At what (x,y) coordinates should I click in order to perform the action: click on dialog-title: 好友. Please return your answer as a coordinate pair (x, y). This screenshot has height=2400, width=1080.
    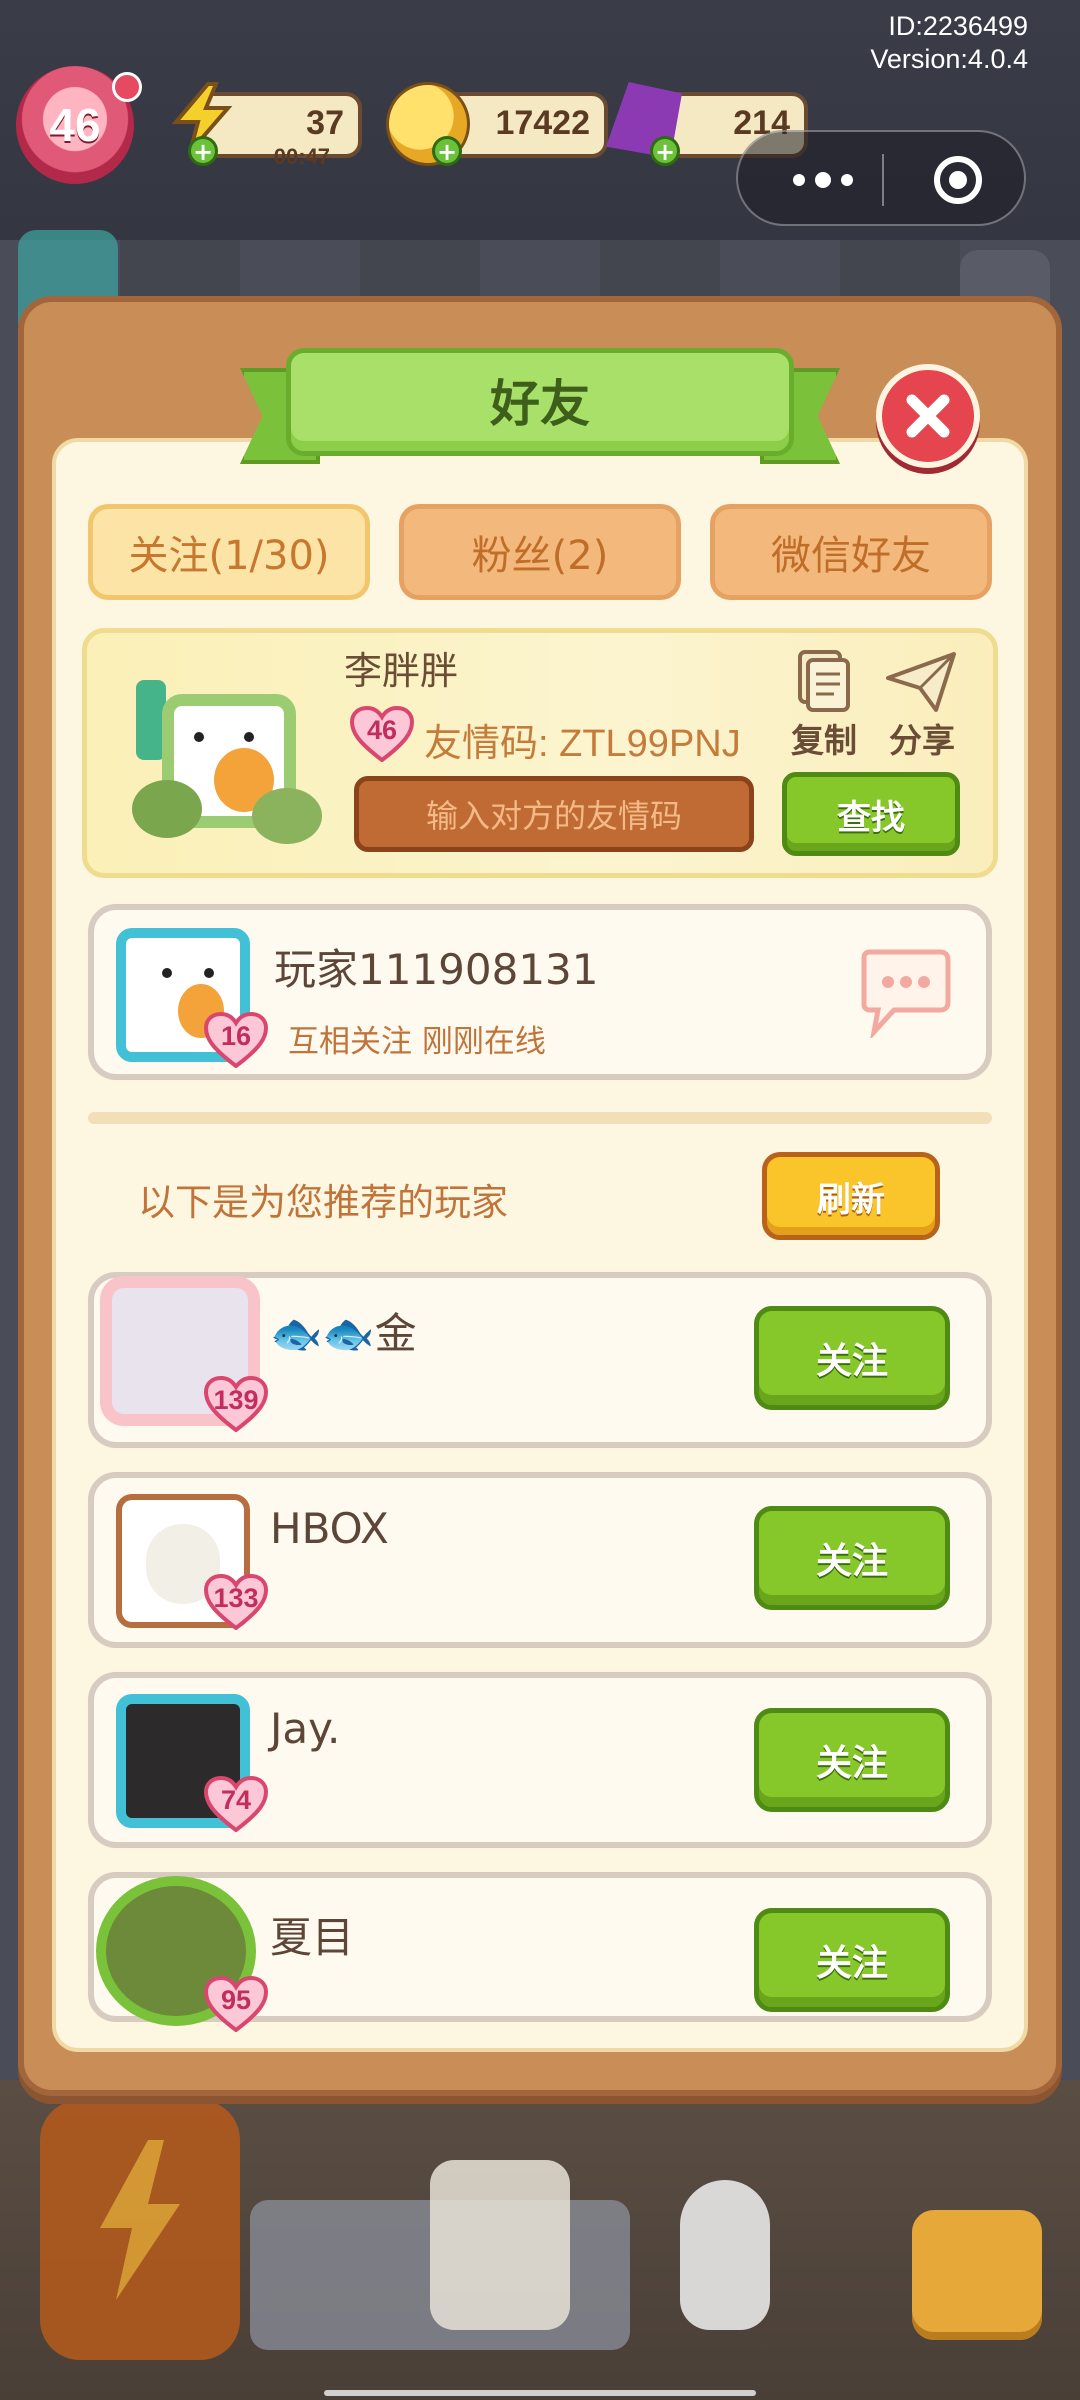
    Looking at the image, I should click on (540, 404).